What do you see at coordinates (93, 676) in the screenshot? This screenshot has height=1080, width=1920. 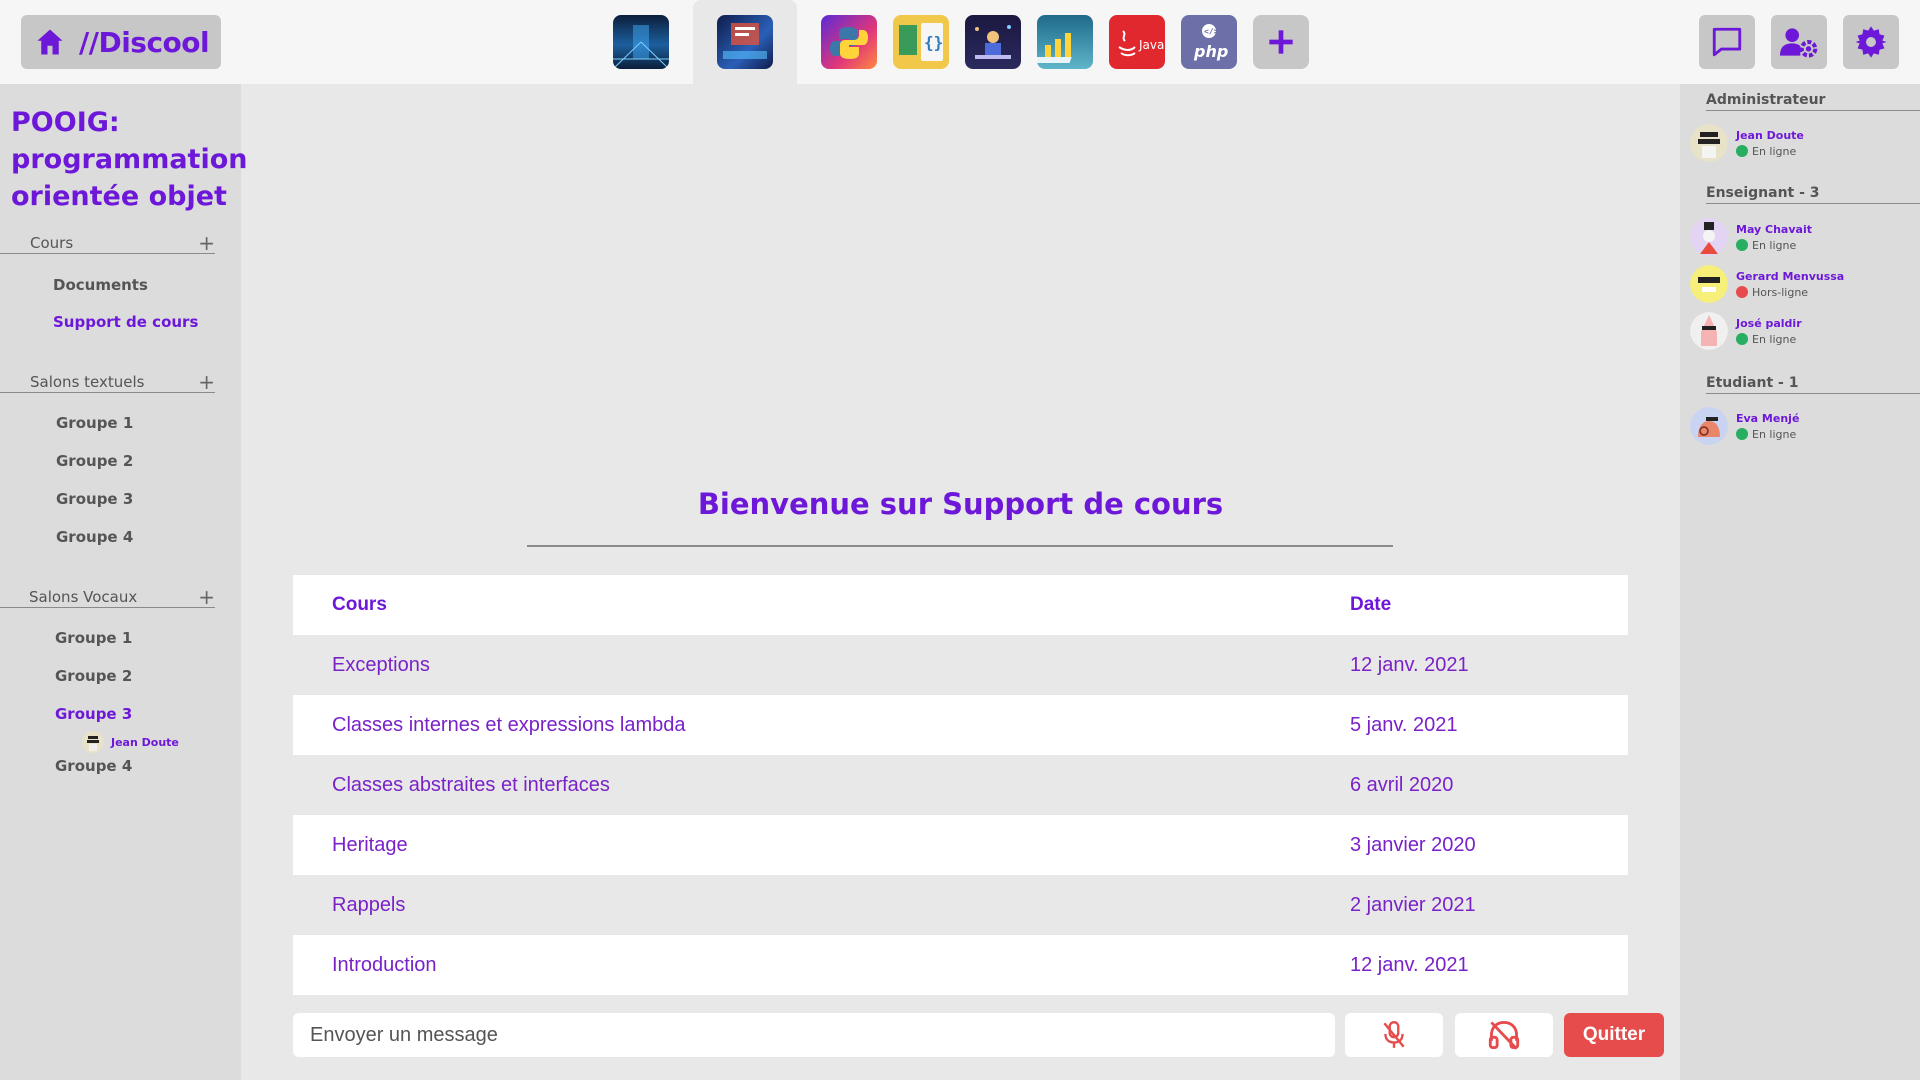 I see `voice-channel-groupe-2: Groupe 2` at bounding box center [93, 676].